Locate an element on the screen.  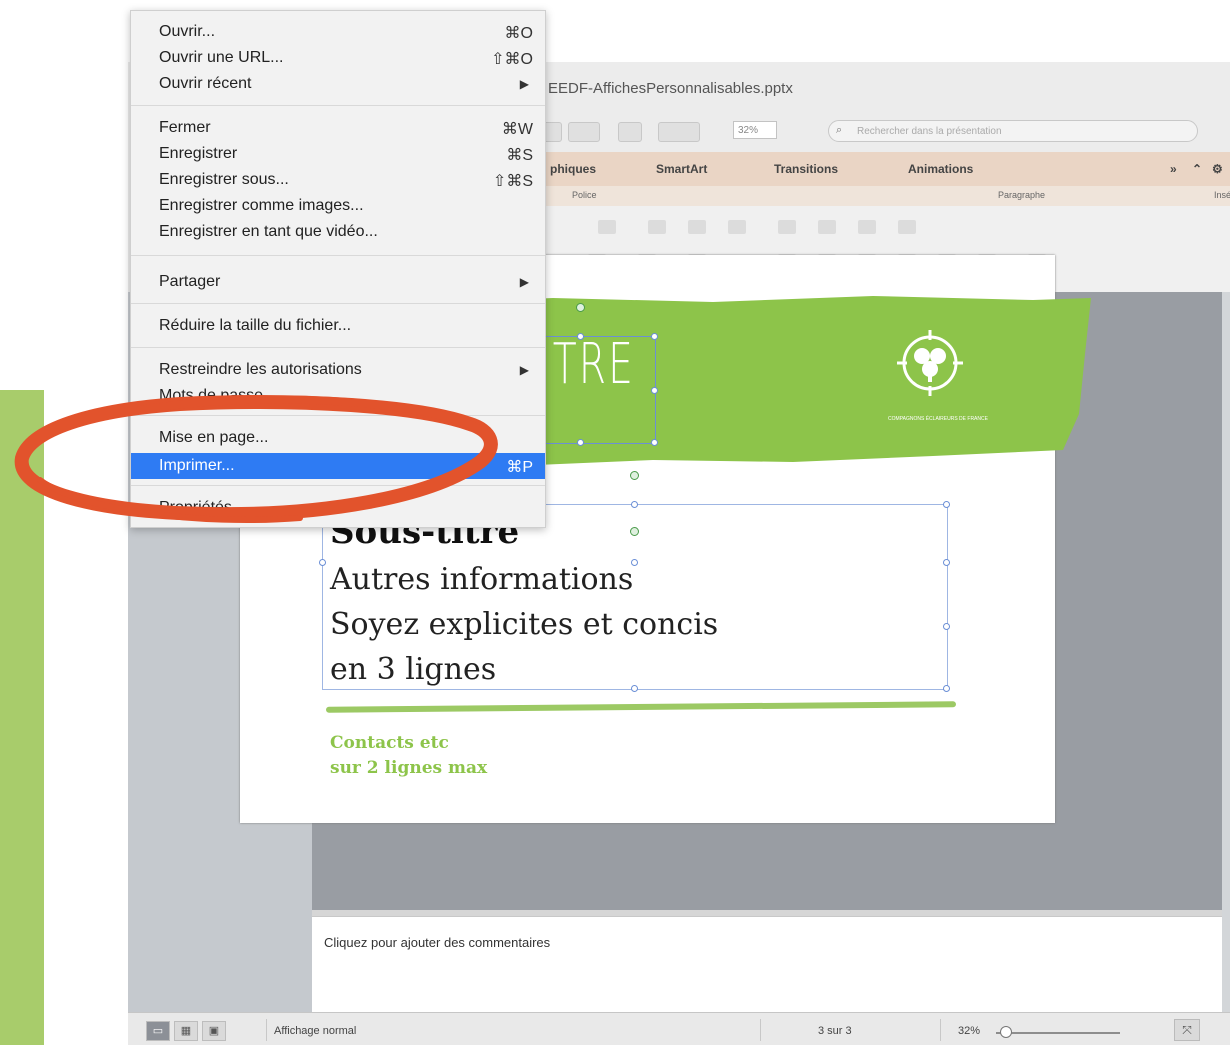
columns-icon is located at coordinates (907, 227).